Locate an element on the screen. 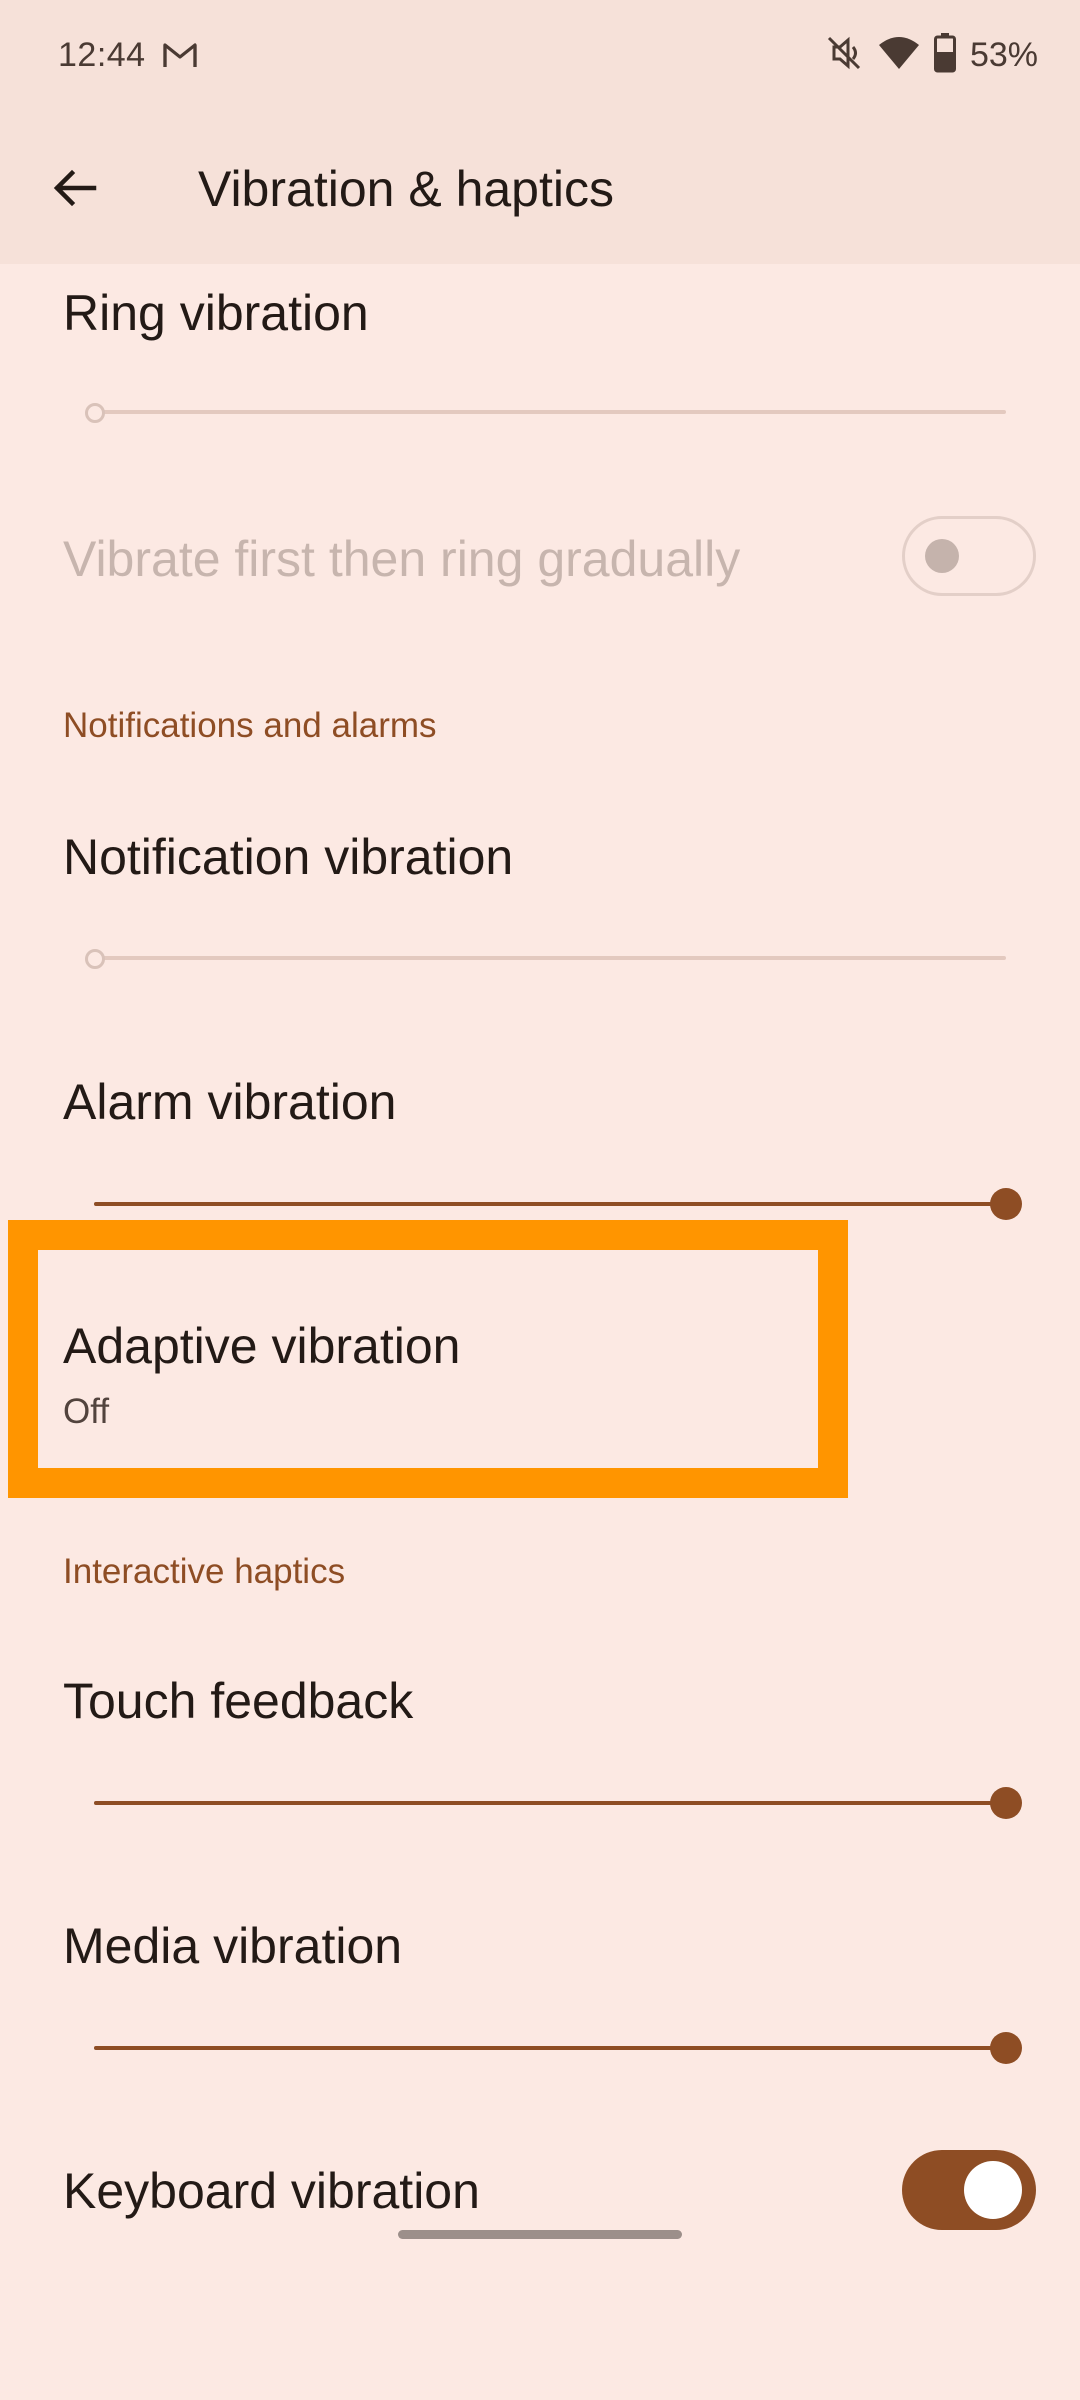 Image resolution: width=1080 pixels, height=2400 pixels. keyboard-vibration-title: Keyboard vibration is located at coordinates (271, 2191).